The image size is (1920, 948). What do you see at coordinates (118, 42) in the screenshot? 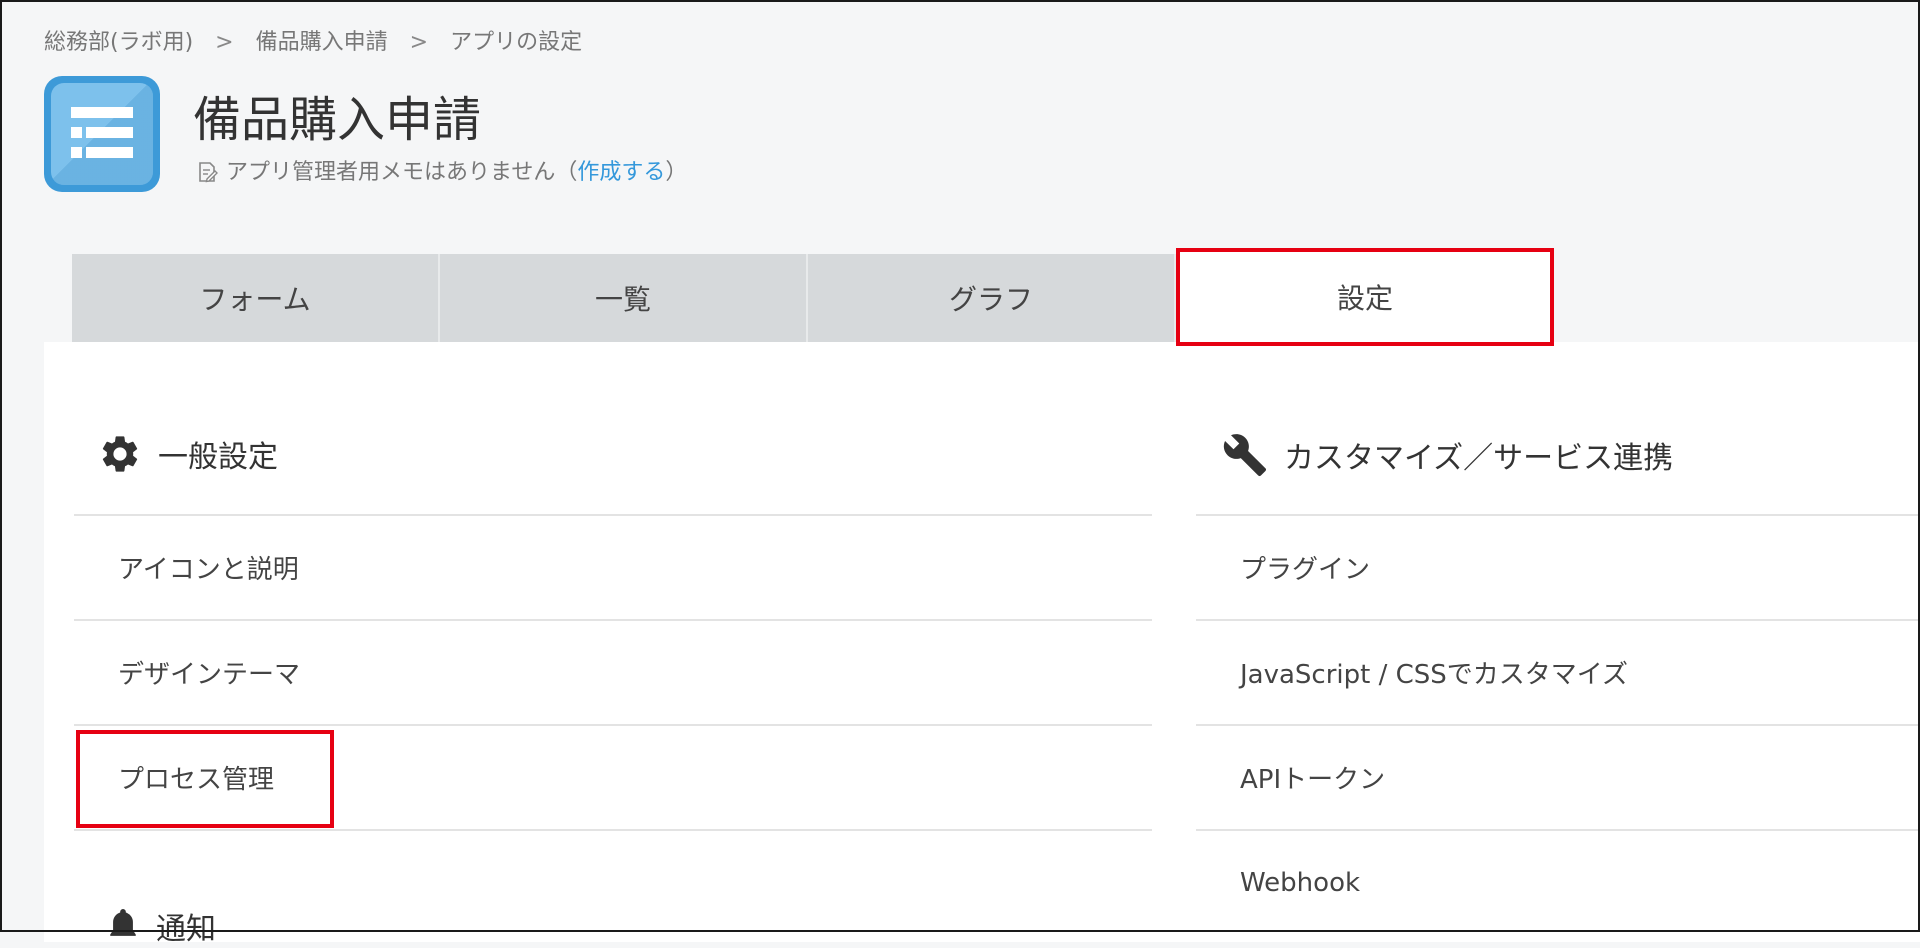
I see `breadcrumb-item-space: 総務部(ラボ用)` at bounding box center [118, 42].